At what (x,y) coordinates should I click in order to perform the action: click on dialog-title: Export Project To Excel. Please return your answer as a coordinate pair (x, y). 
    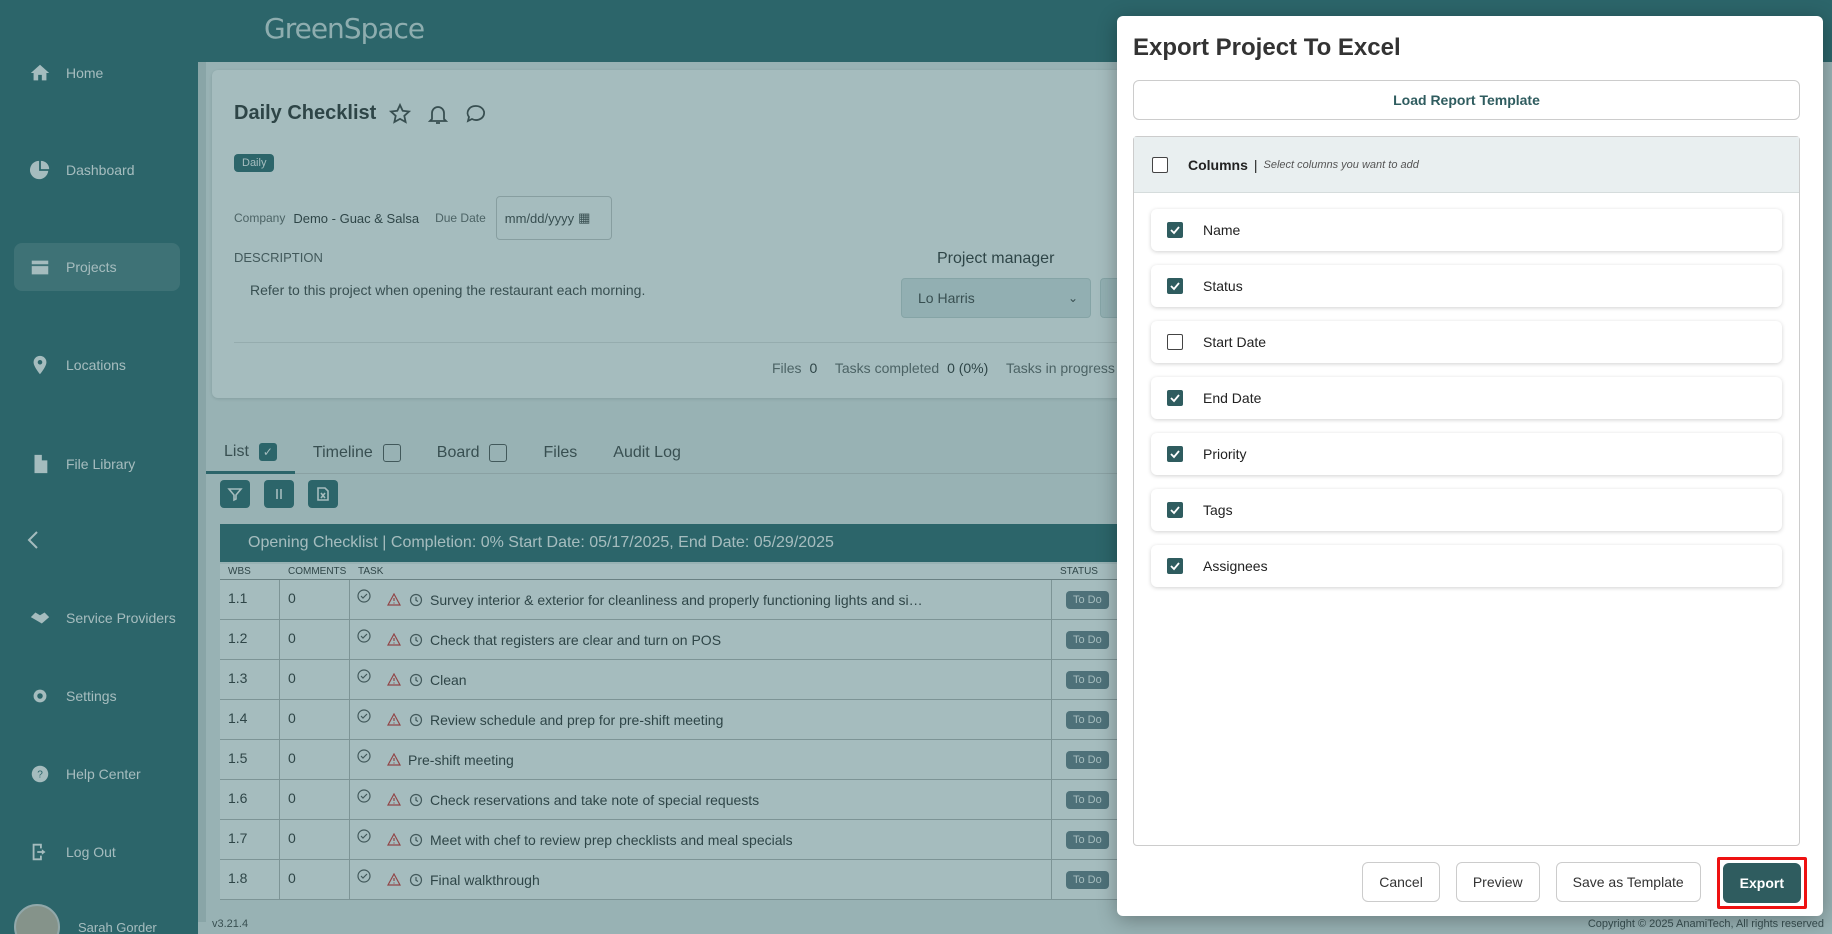
    Looking at the image, I should click on (1267, 47).